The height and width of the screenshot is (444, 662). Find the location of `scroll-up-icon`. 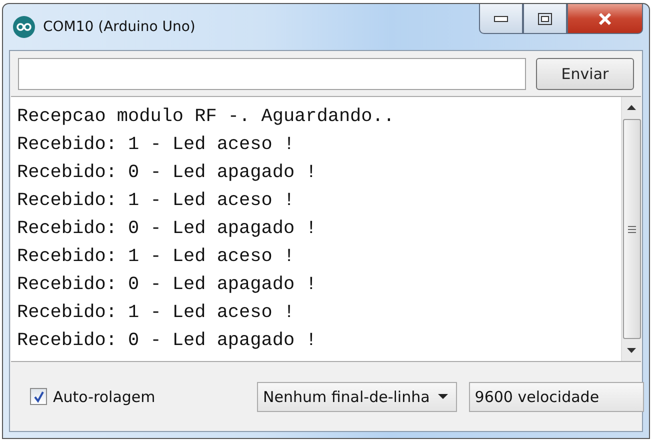

scroll-up-icon is located at coordinates (631, 107).